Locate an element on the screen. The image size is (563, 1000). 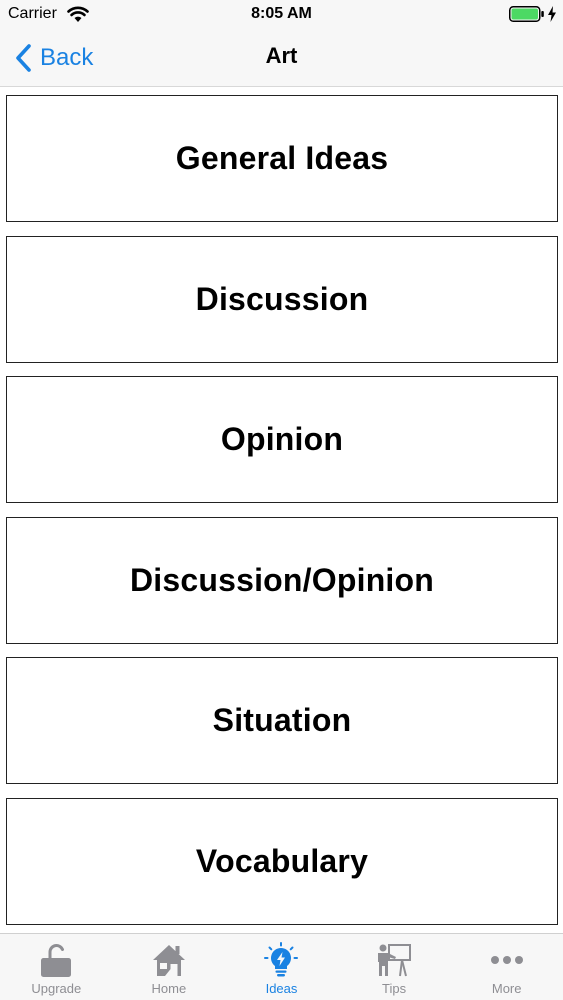
tab-tips: Tips is located at coordinates (394, 967).